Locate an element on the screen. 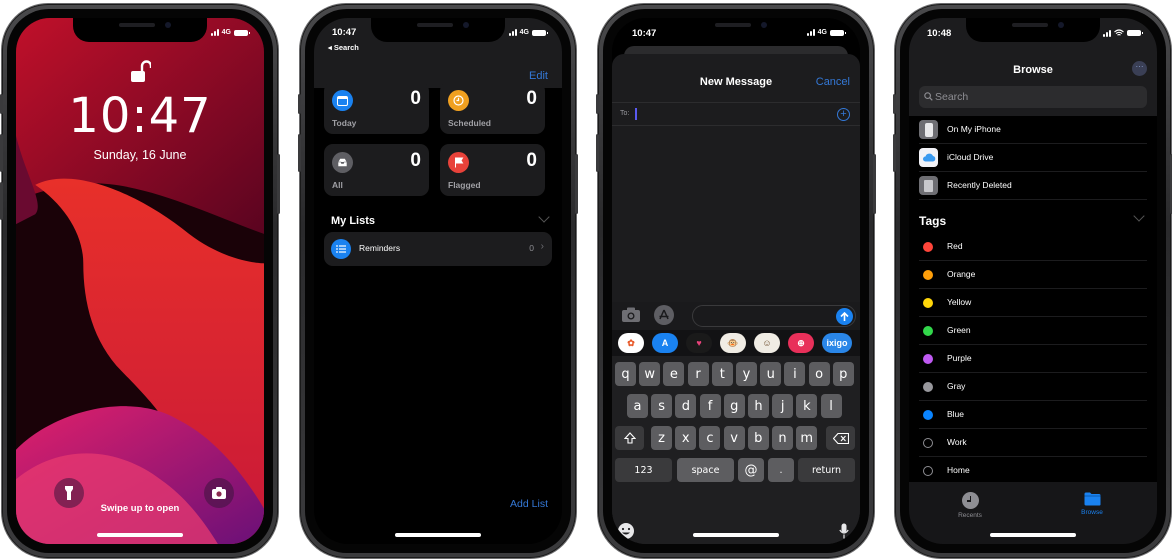 The image size is (1172, 560). dictation-button is located at coordinates (844, 531).